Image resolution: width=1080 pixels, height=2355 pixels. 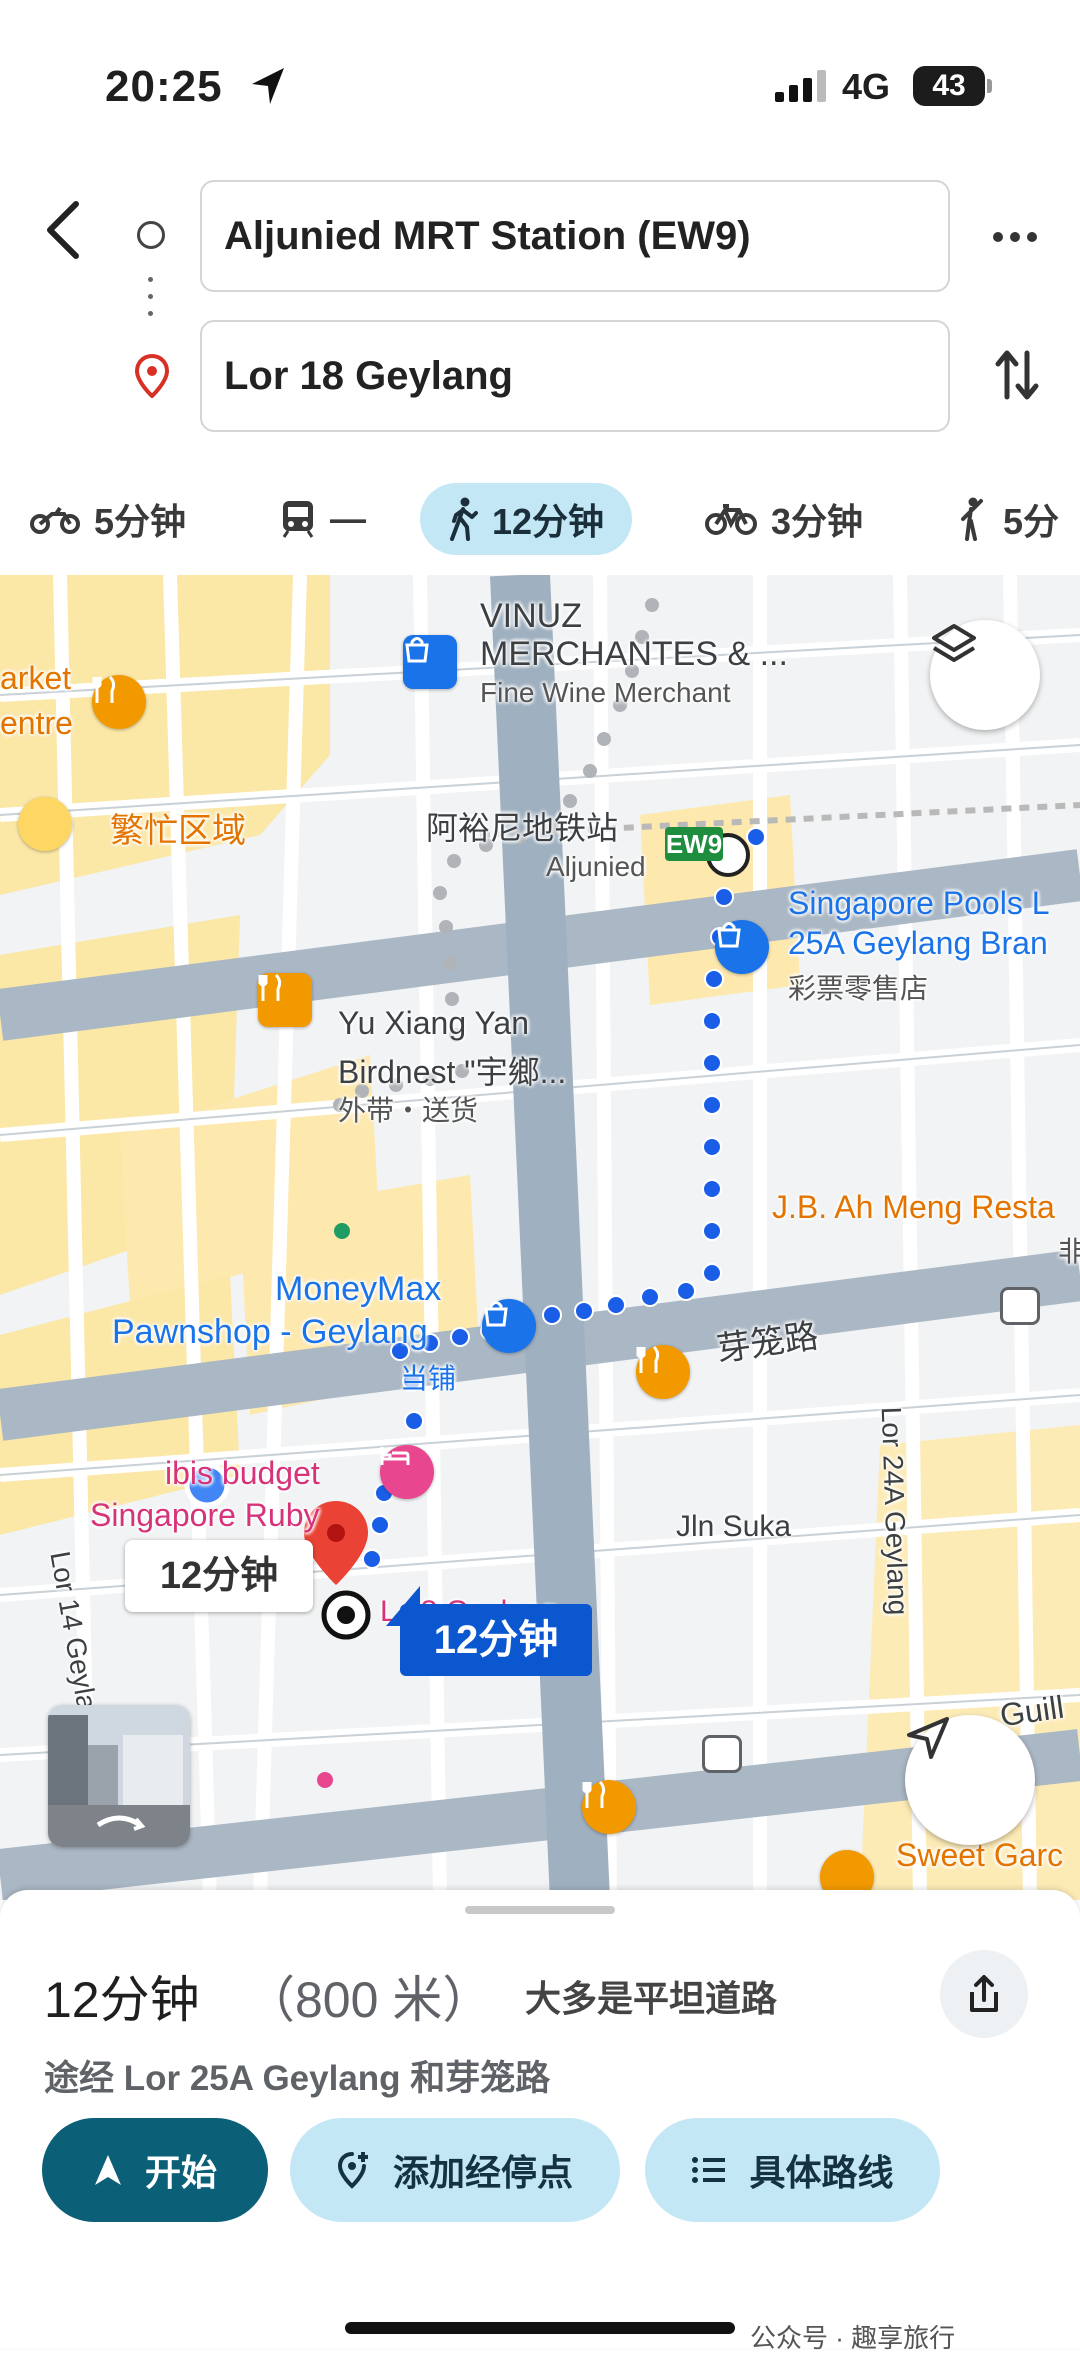 What do you see at coordinates (205, 1515) in the screenshot?
I see `poi-label: Singapore Ruby` at bounding box center [205, 1515].